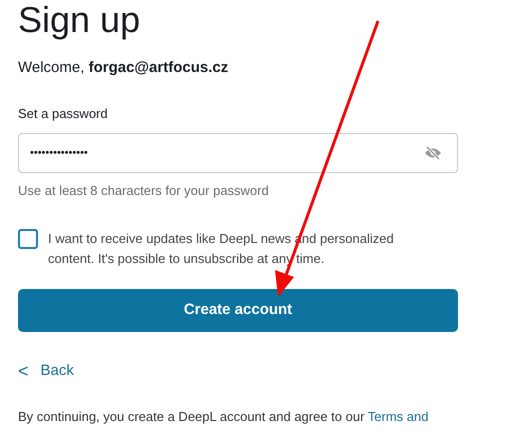 Image resolution: width=513 pixels, height=434 pixels. I want to click on checkbox, so click(28, 238).